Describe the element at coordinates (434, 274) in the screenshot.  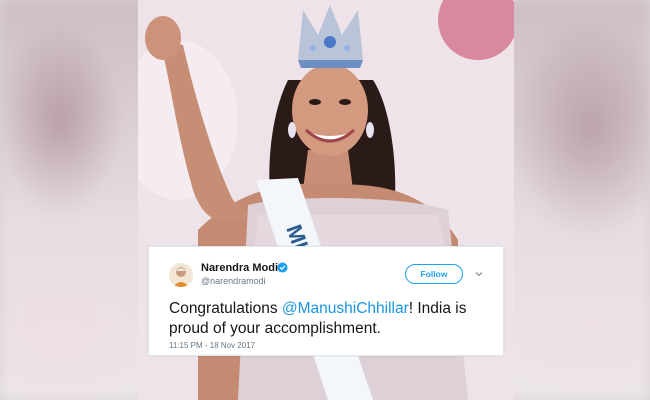
I see `follow-button: Follow` at that location.